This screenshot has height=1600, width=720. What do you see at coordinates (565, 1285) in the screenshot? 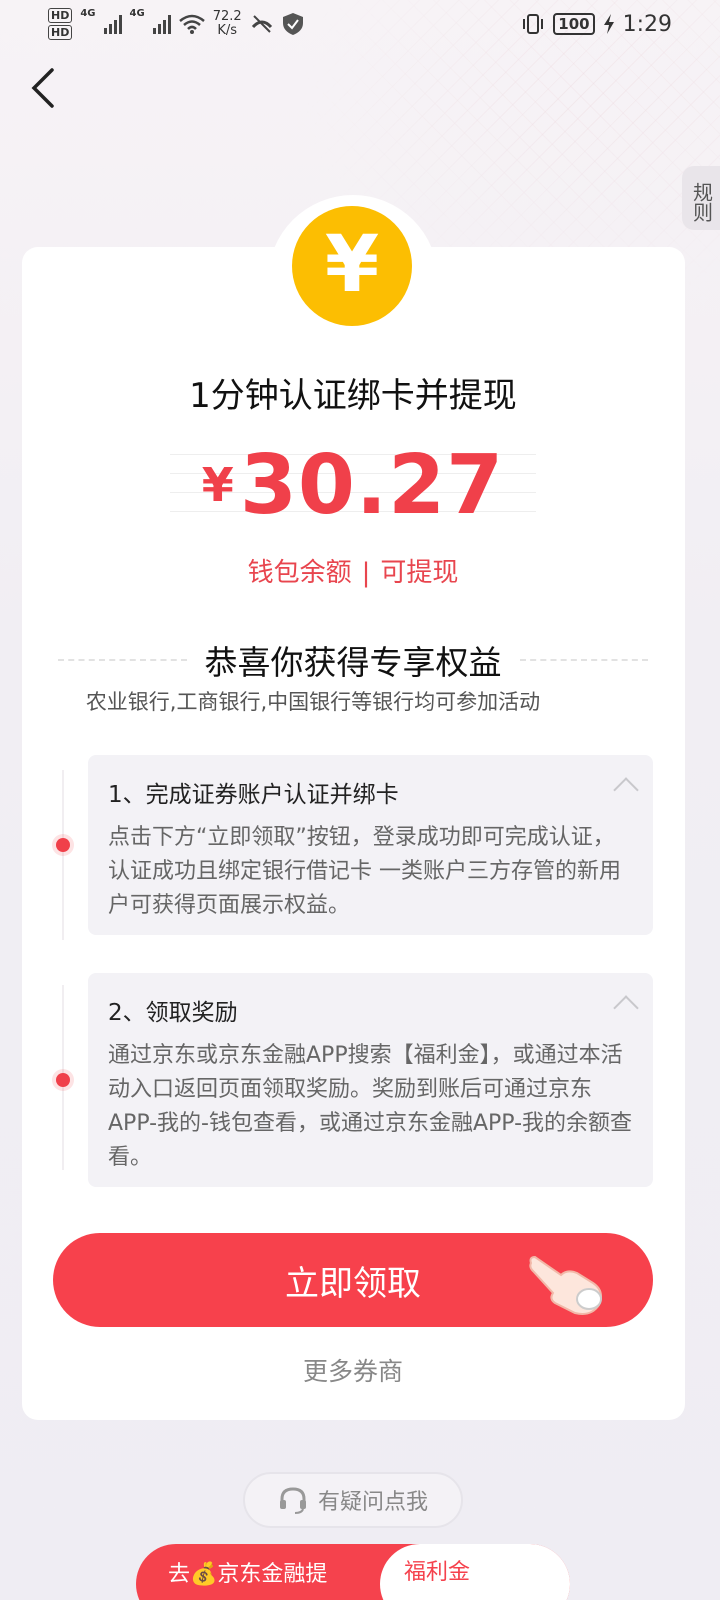
I see `pointing-hand-icon` at bounding box center [565, 1285].